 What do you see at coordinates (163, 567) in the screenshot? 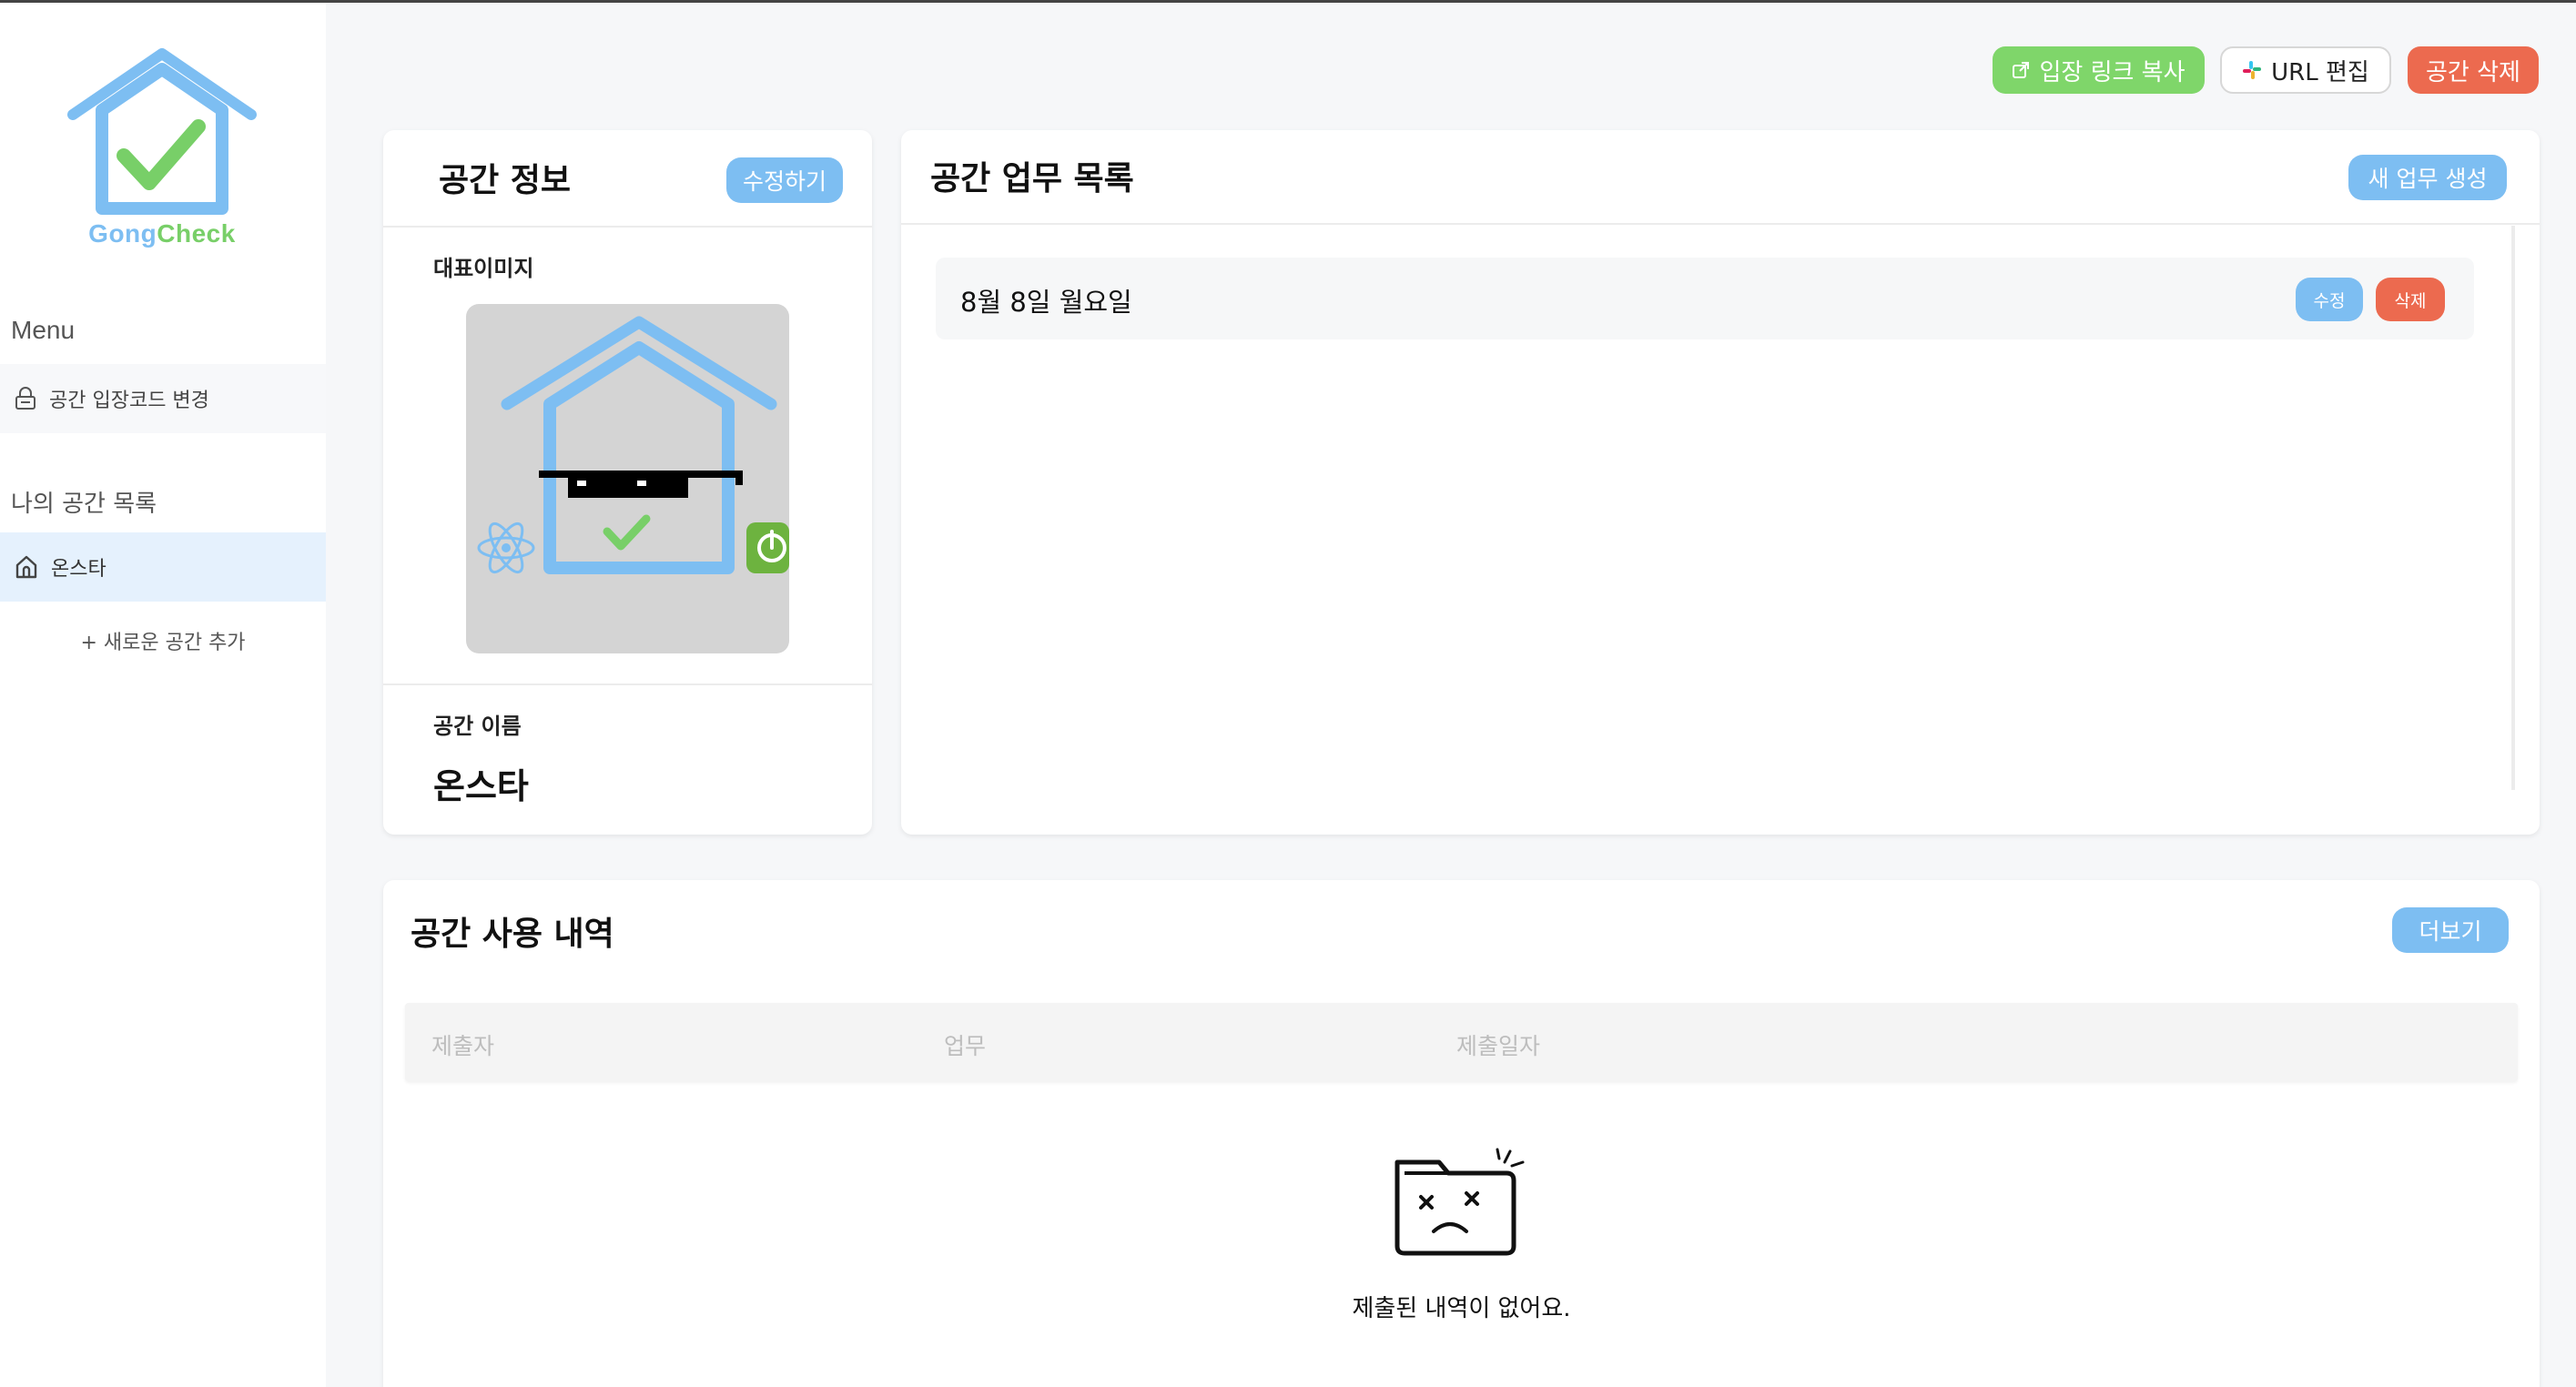
I see `sidebar-item-space: 온스타` at bounding box center [163, 567].